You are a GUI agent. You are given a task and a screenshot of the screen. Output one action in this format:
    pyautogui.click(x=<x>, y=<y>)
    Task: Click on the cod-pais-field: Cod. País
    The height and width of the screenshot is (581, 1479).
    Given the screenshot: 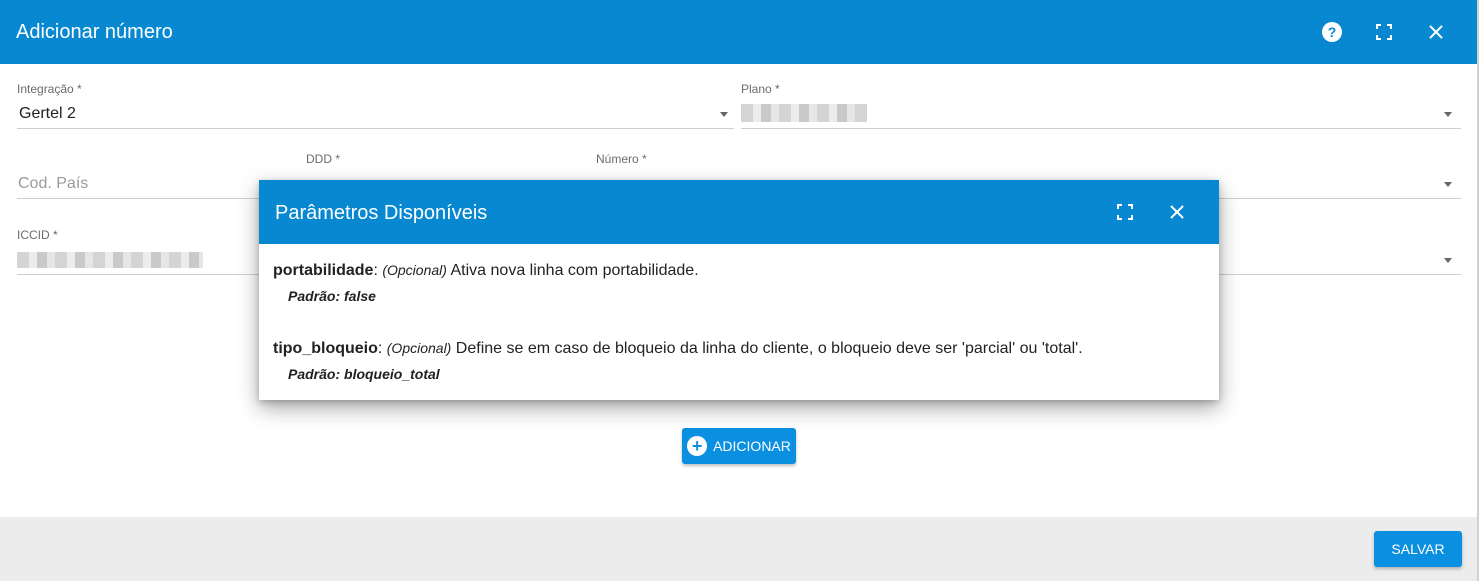 What is the action you would take?
    pyautogui.click(x=53, y=184)
    